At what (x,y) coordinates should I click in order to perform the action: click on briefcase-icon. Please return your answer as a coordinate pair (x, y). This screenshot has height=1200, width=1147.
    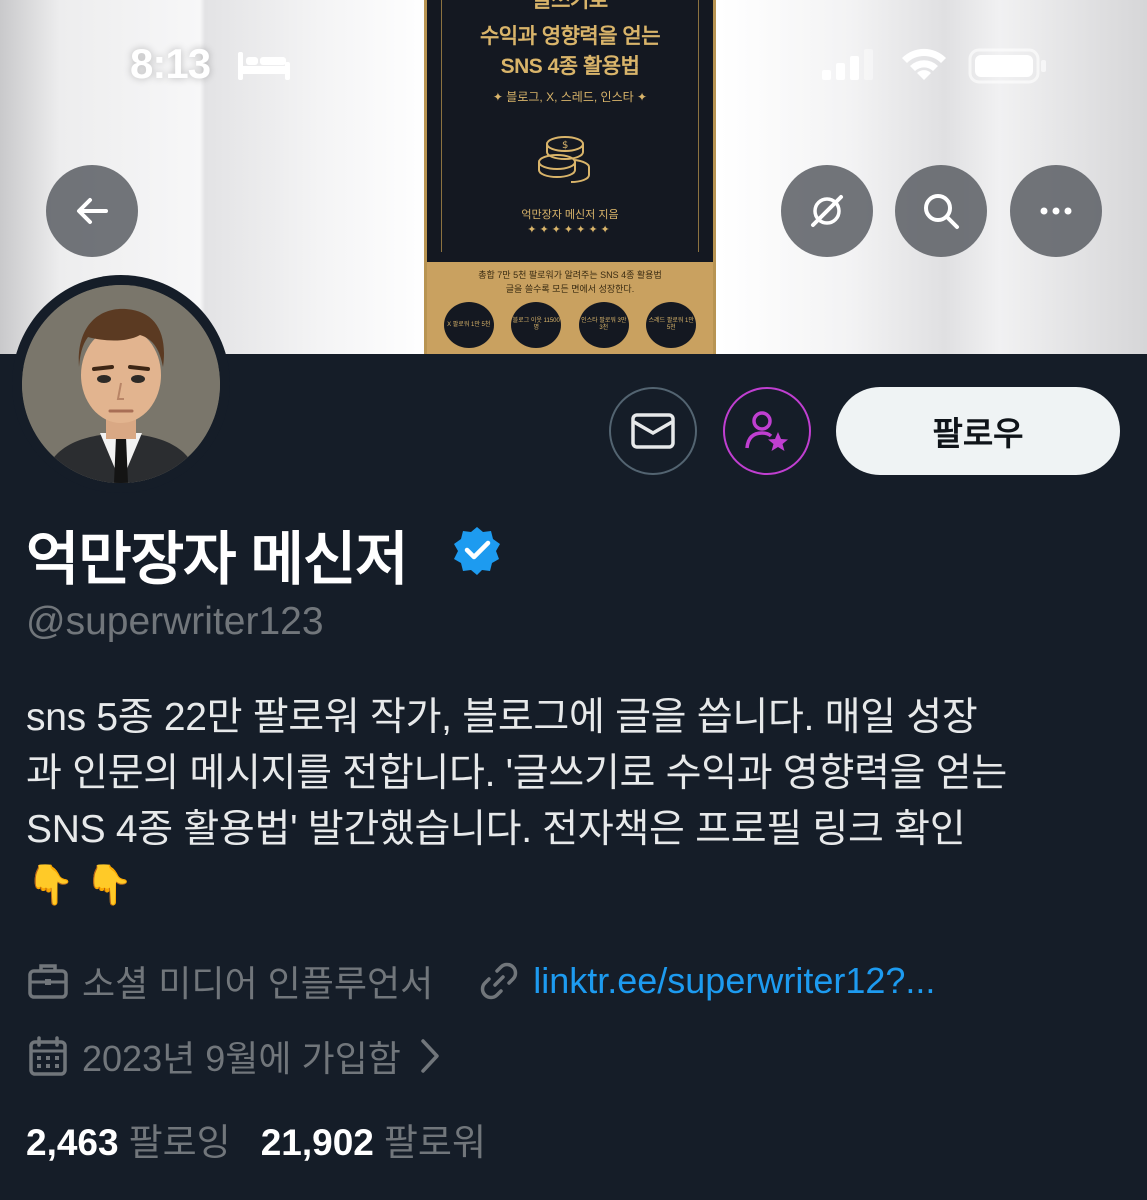
    Looking at the image, I should click on (48, 981).